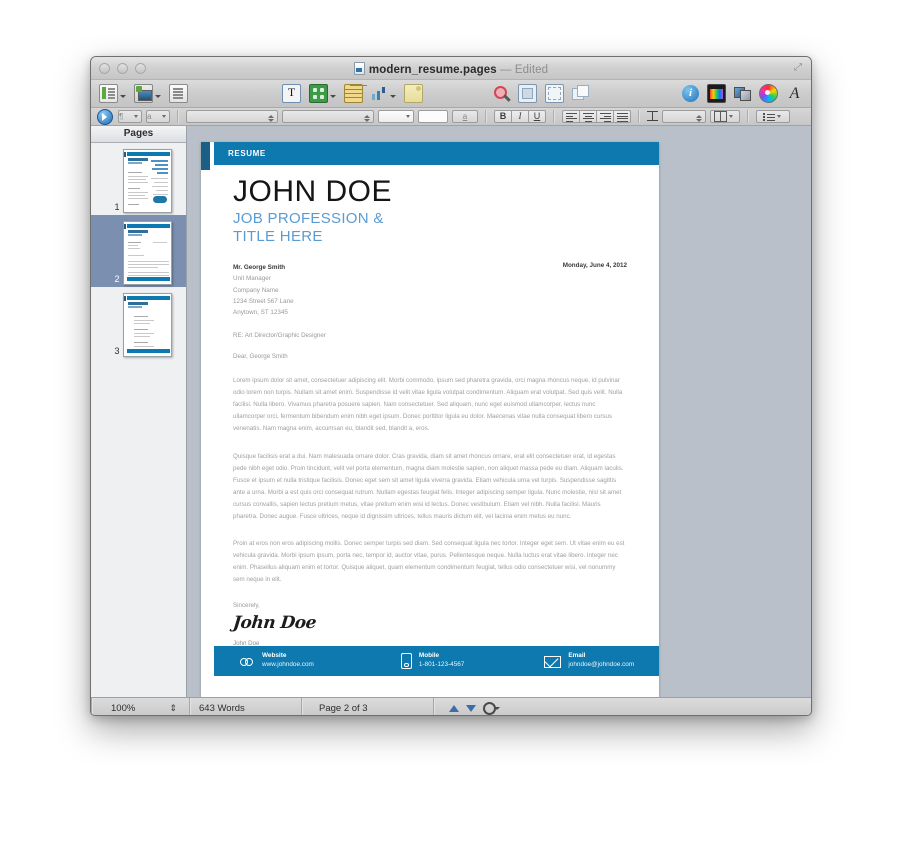 The width and height of the screenshot is (900, 855). Describe the element at coordinates (589, 660) in the screenshot. I see `footer-email: Email johndoe@johndoe.com` at that location.